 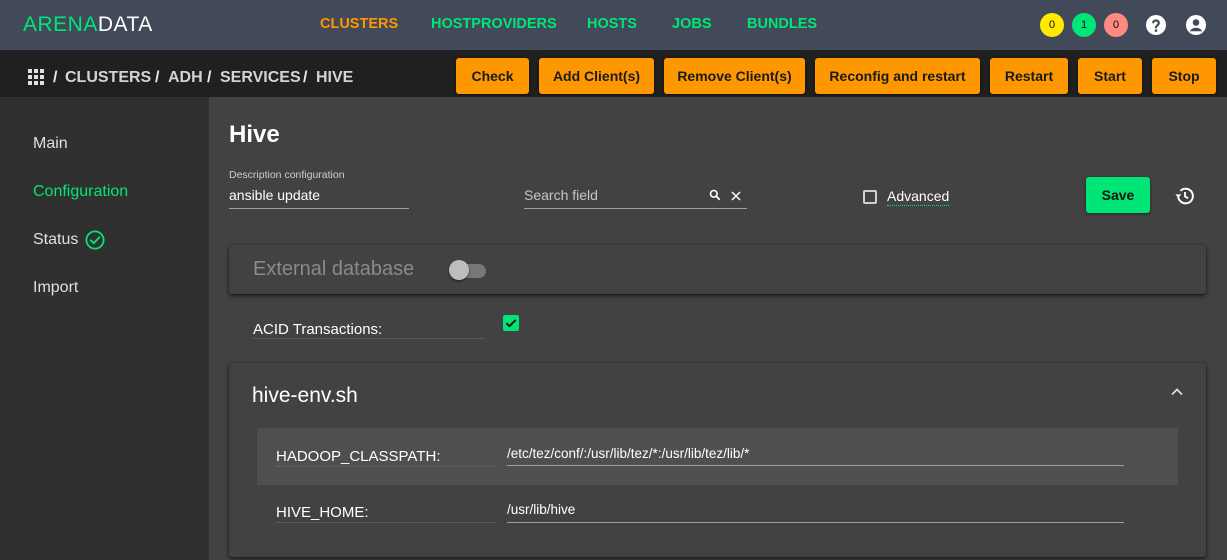 What do you see at coordinates (322, 512) in the screenshot?
I see `hive-home-label: HIVE_HOME:` at bounding box center [322, 512].